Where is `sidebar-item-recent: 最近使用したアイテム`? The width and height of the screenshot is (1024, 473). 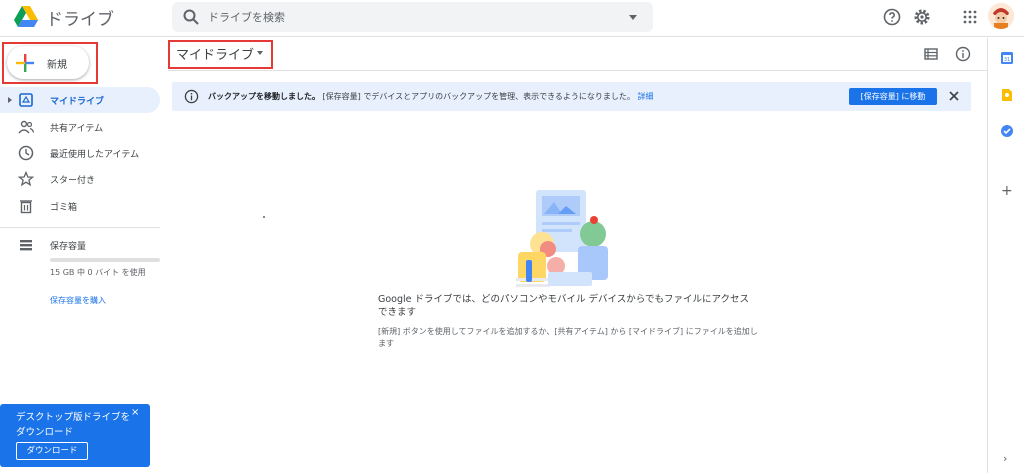 sidebar-item-recent: 最近使用したアイテム is located at coordinates (80, 153).